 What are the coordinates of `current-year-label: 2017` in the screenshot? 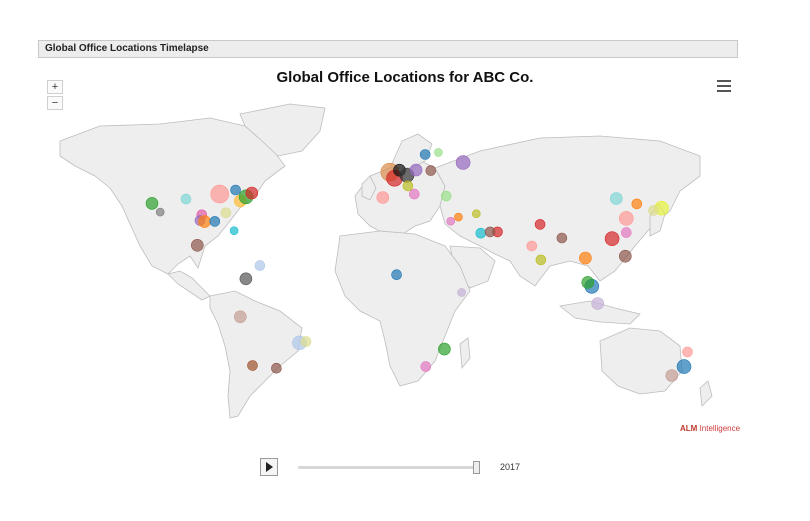 It's located at (510, 467).